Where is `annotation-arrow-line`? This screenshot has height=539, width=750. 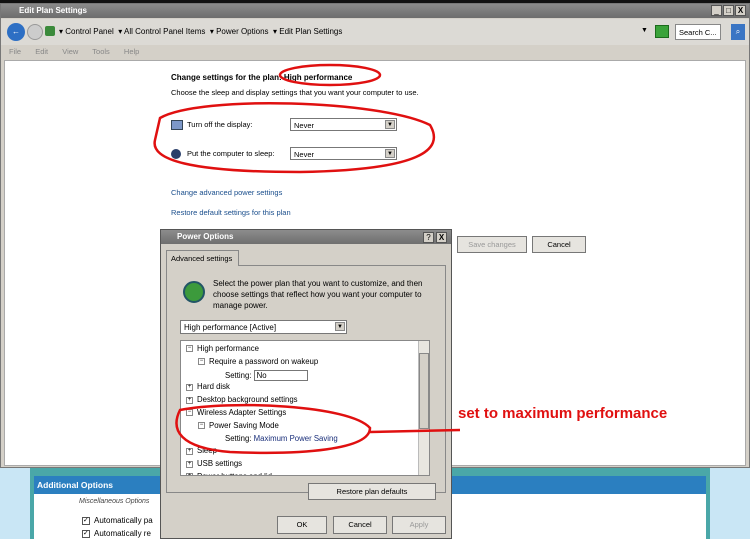
annotation-arrow-line is located at coordinates (415, 431).